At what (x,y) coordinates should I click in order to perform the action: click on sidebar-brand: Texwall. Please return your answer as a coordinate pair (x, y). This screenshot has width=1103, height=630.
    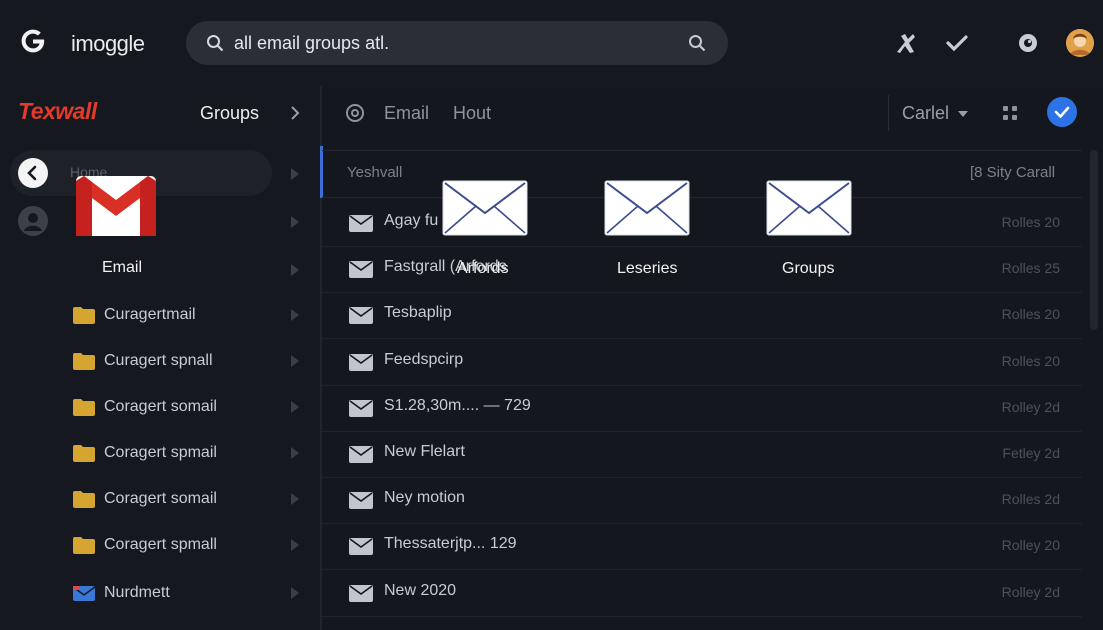
    Looking at the image, I should click on (57, 111).